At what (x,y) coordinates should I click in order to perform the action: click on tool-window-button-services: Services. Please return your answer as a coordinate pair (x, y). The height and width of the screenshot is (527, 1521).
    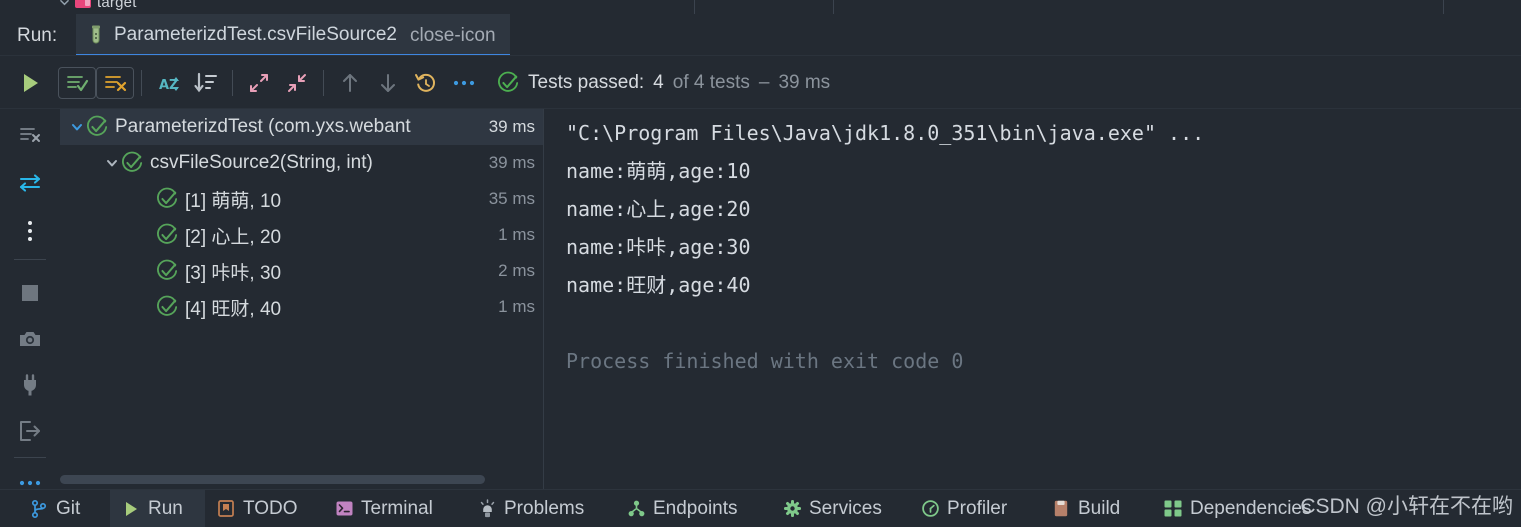
    Looking at the image, I should click on (840, 508).